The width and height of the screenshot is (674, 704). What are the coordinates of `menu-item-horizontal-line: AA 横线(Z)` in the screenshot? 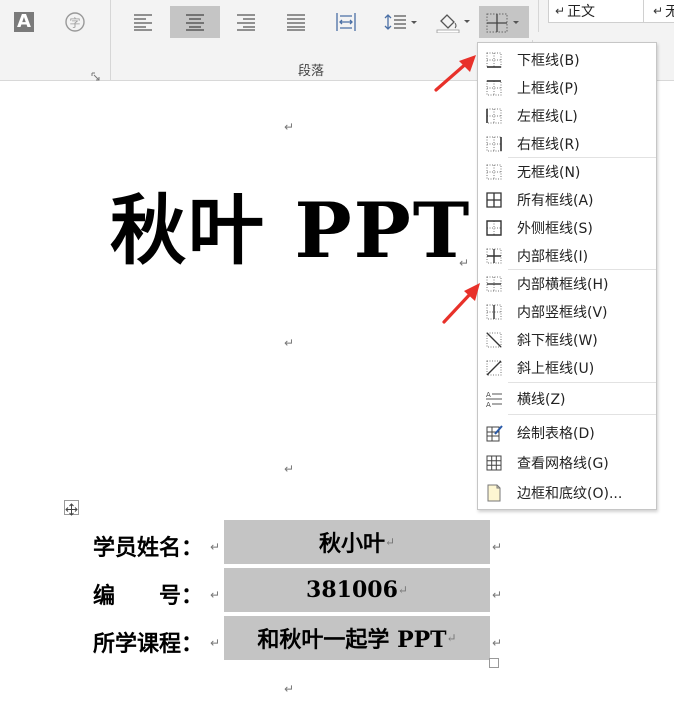 It's located at (567, 399).